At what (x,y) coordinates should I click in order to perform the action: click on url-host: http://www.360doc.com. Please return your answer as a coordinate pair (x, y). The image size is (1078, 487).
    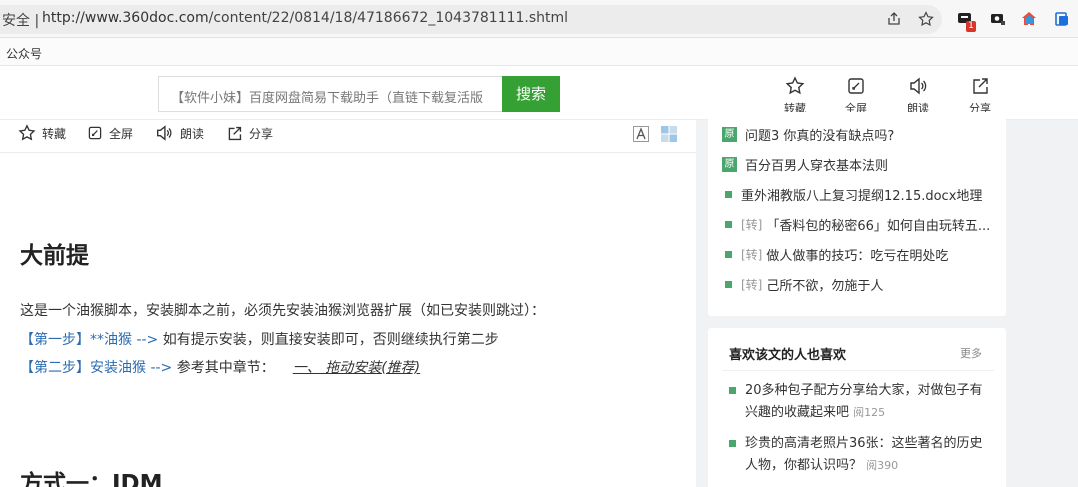
    Looking at the image, I should click on (125, 18).